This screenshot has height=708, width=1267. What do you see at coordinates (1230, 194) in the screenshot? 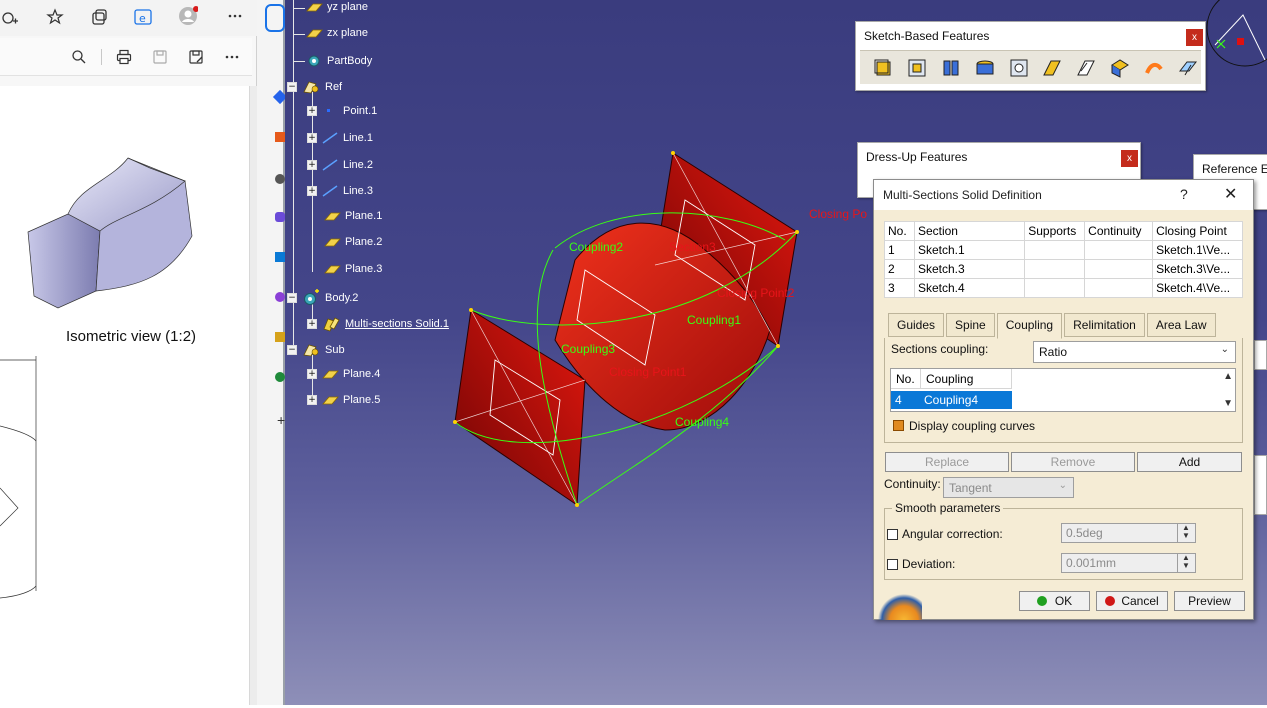
I see `close-button: ✕` at bounding box center [1230, 194].